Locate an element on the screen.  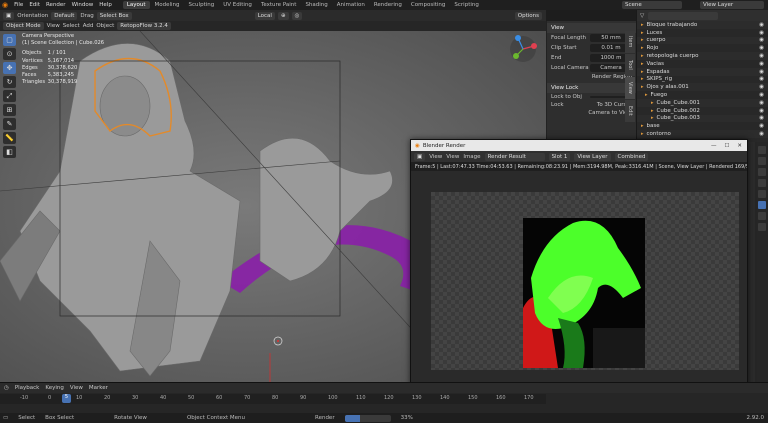
tab-texture-paint: Texture Paint is located at coordinates (279, 5).